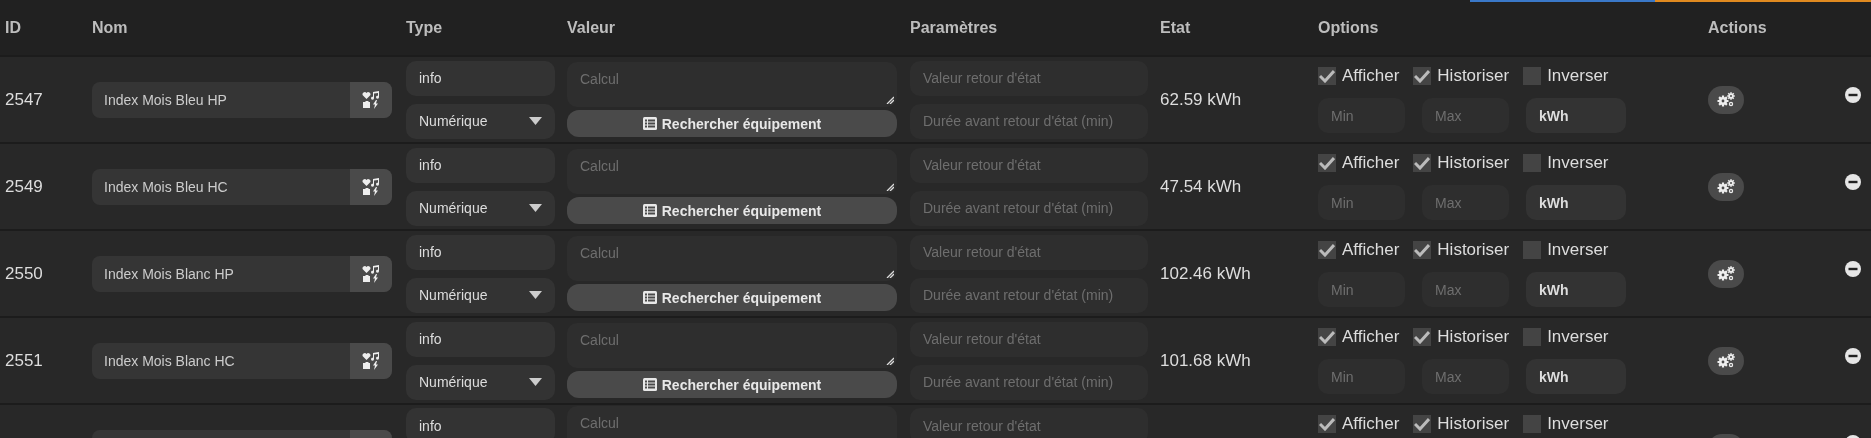 The height and width of the screenshot is (438, 1871). I want to click on name-field: Index Mois Blanc HC, so click(242, 360).